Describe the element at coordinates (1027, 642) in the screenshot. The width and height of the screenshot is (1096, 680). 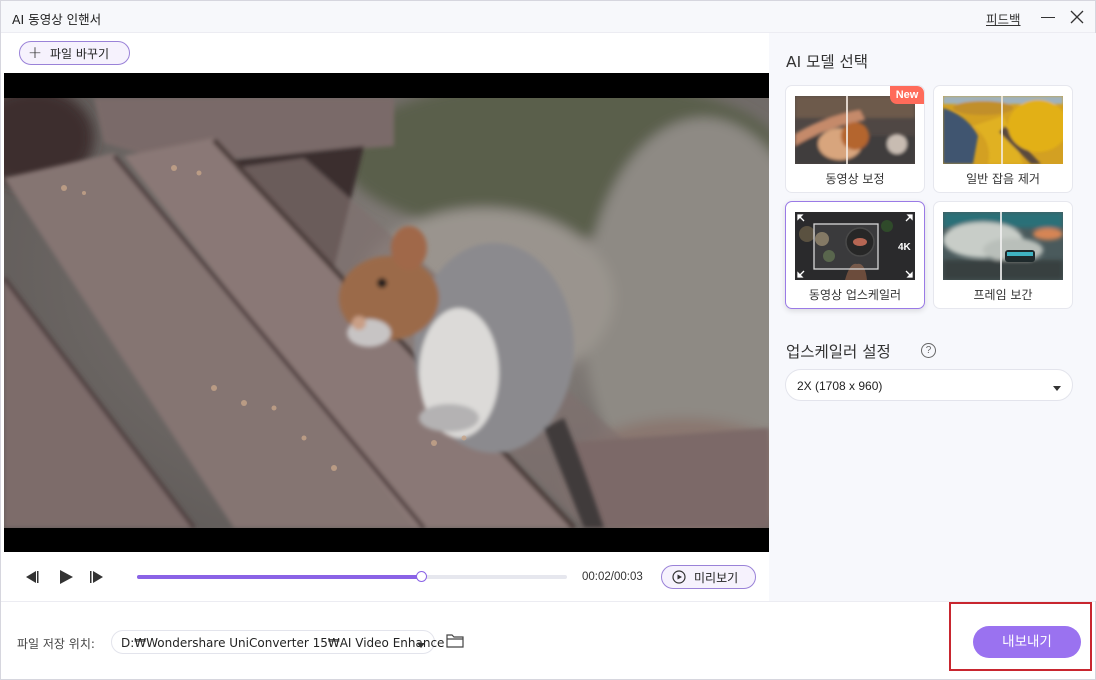
I see `export-button: 내보내기` at that location.